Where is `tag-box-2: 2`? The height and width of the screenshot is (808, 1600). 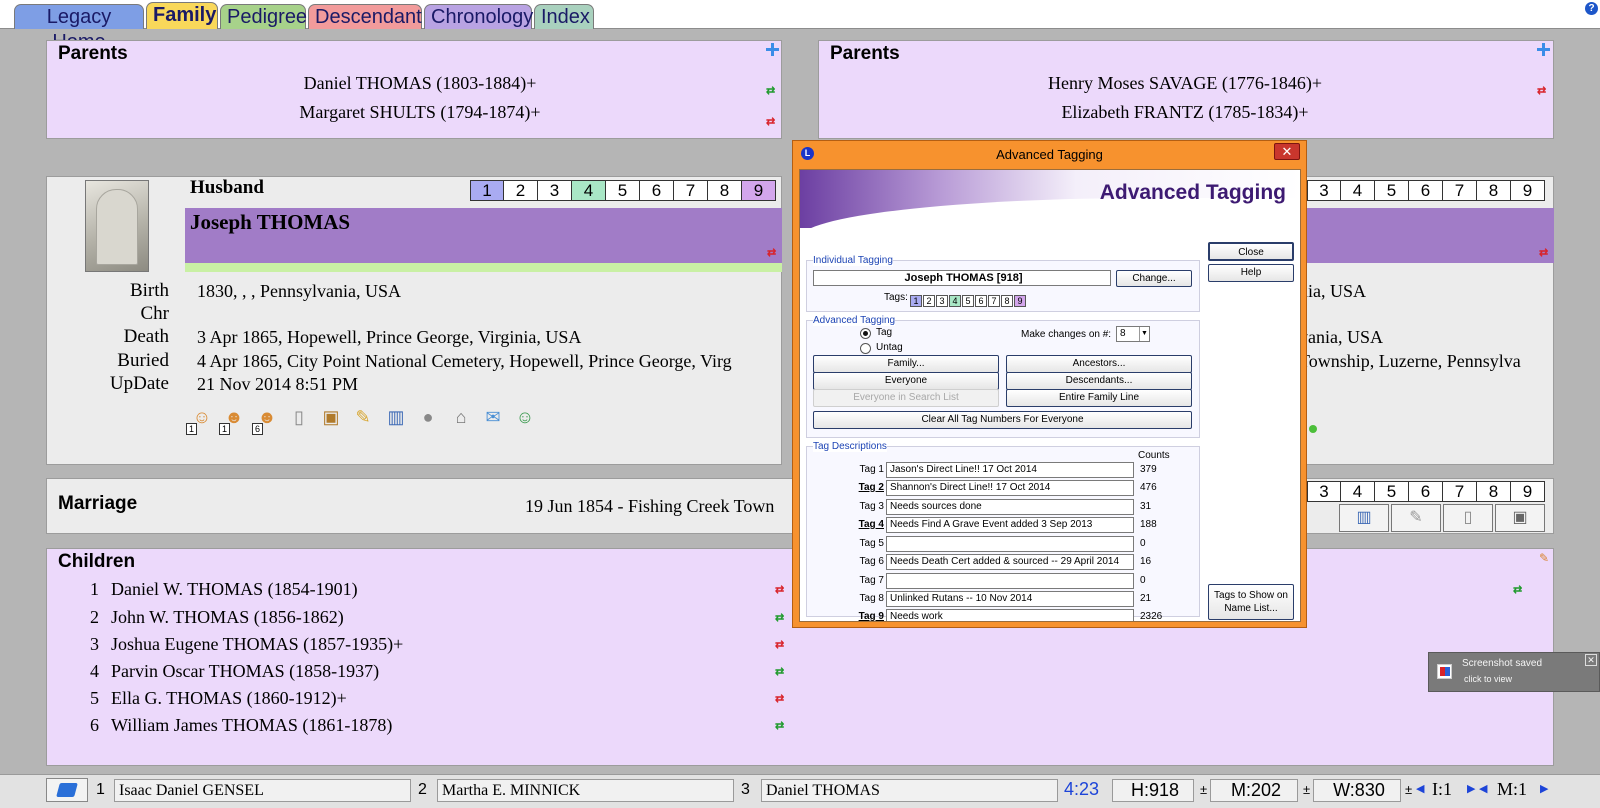
tag-box-2: 2 is located at coordinates (929, 301).